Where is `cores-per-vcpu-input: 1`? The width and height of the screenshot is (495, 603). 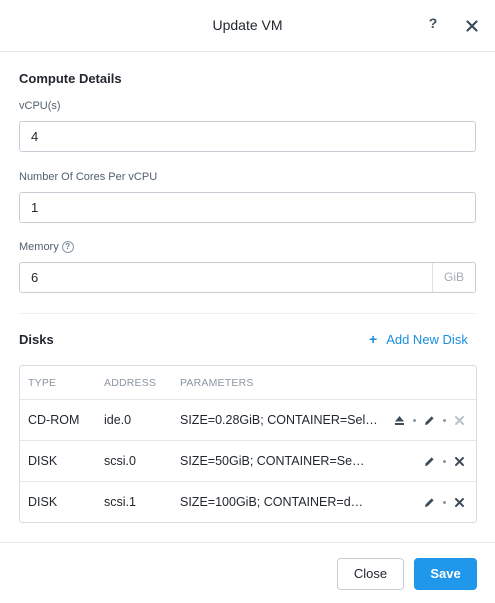 cores-per-vcpu-input: 1 is located at coordinates (247, 207).